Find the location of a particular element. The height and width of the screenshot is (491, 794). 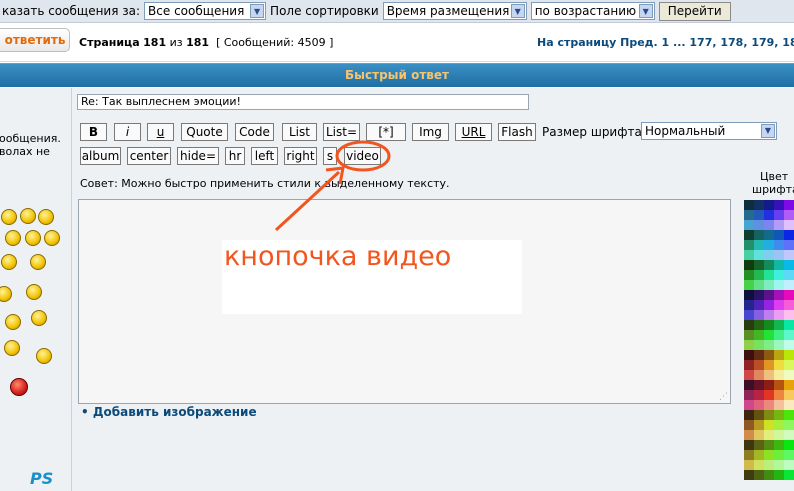

hr-button: hr is located at coordinates (235, 156).